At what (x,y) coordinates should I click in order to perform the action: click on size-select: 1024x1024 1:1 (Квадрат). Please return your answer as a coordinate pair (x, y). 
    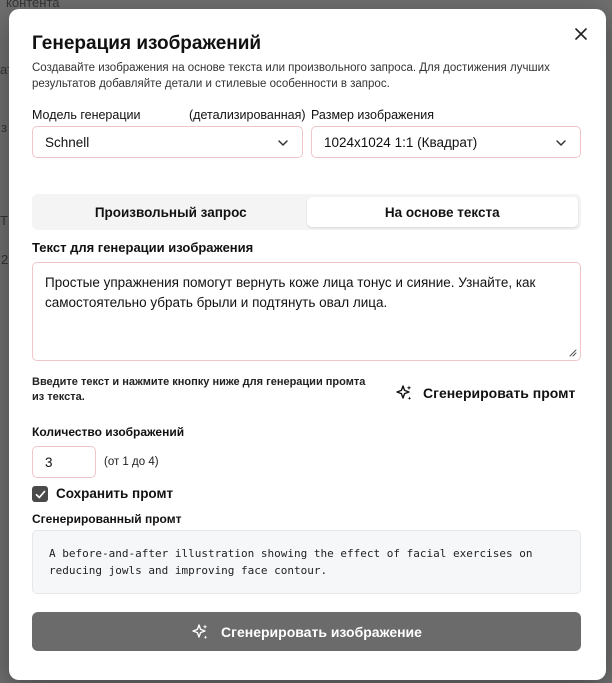
    Looking at the image, I should click on (446, 142).